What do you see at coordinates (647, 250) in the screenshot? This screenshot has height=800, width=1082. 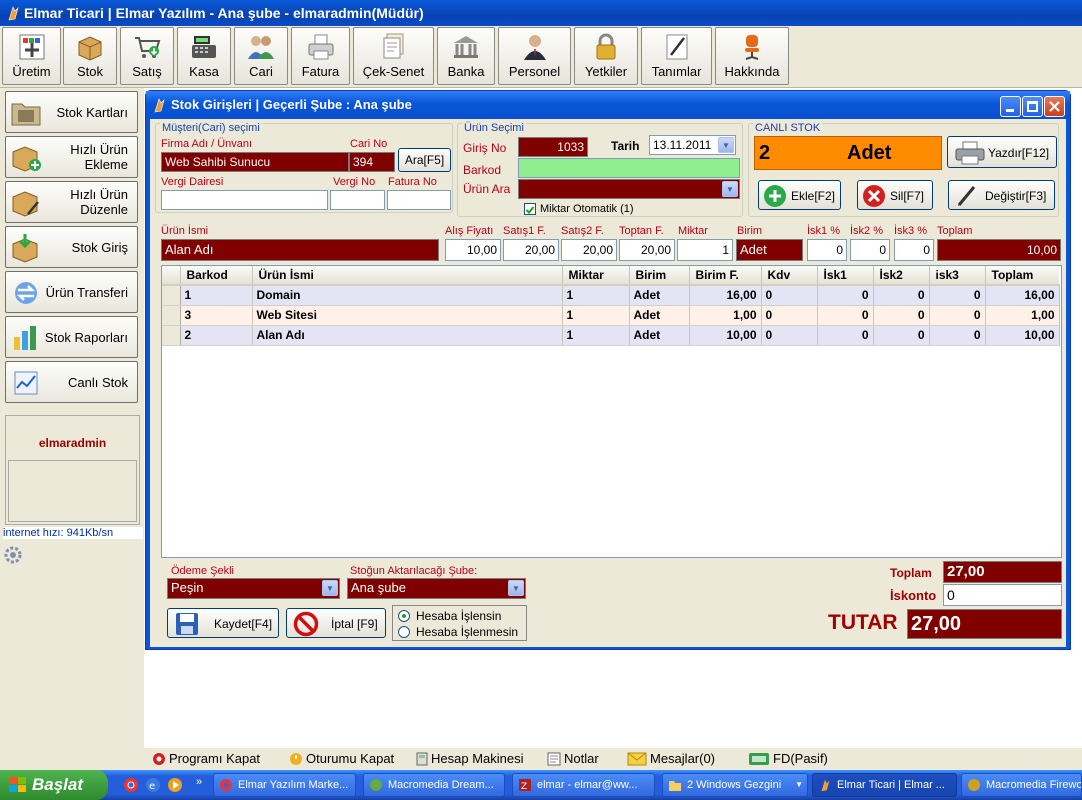 I see `wholesale-field: 20,00` at bounding box center [647, 250].